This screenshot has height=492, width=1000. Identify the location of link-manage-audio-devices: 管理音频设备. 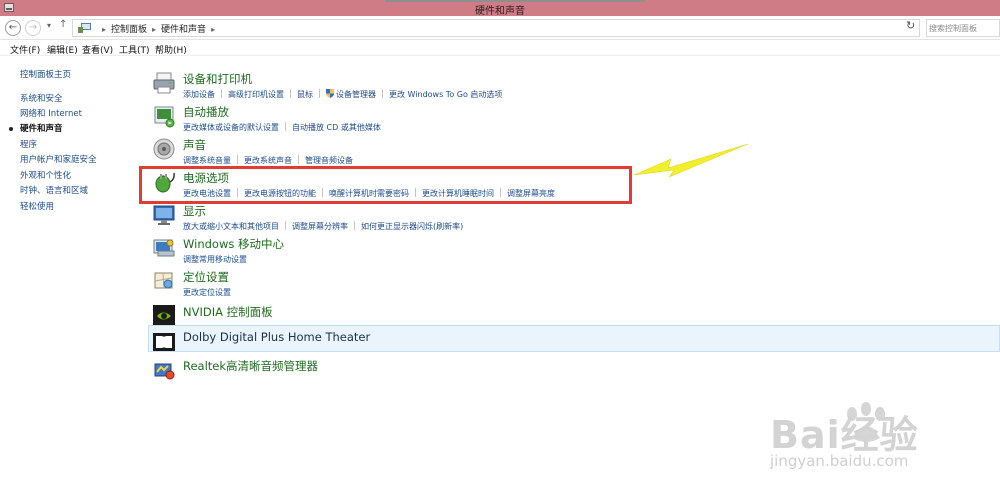
(329, 160).